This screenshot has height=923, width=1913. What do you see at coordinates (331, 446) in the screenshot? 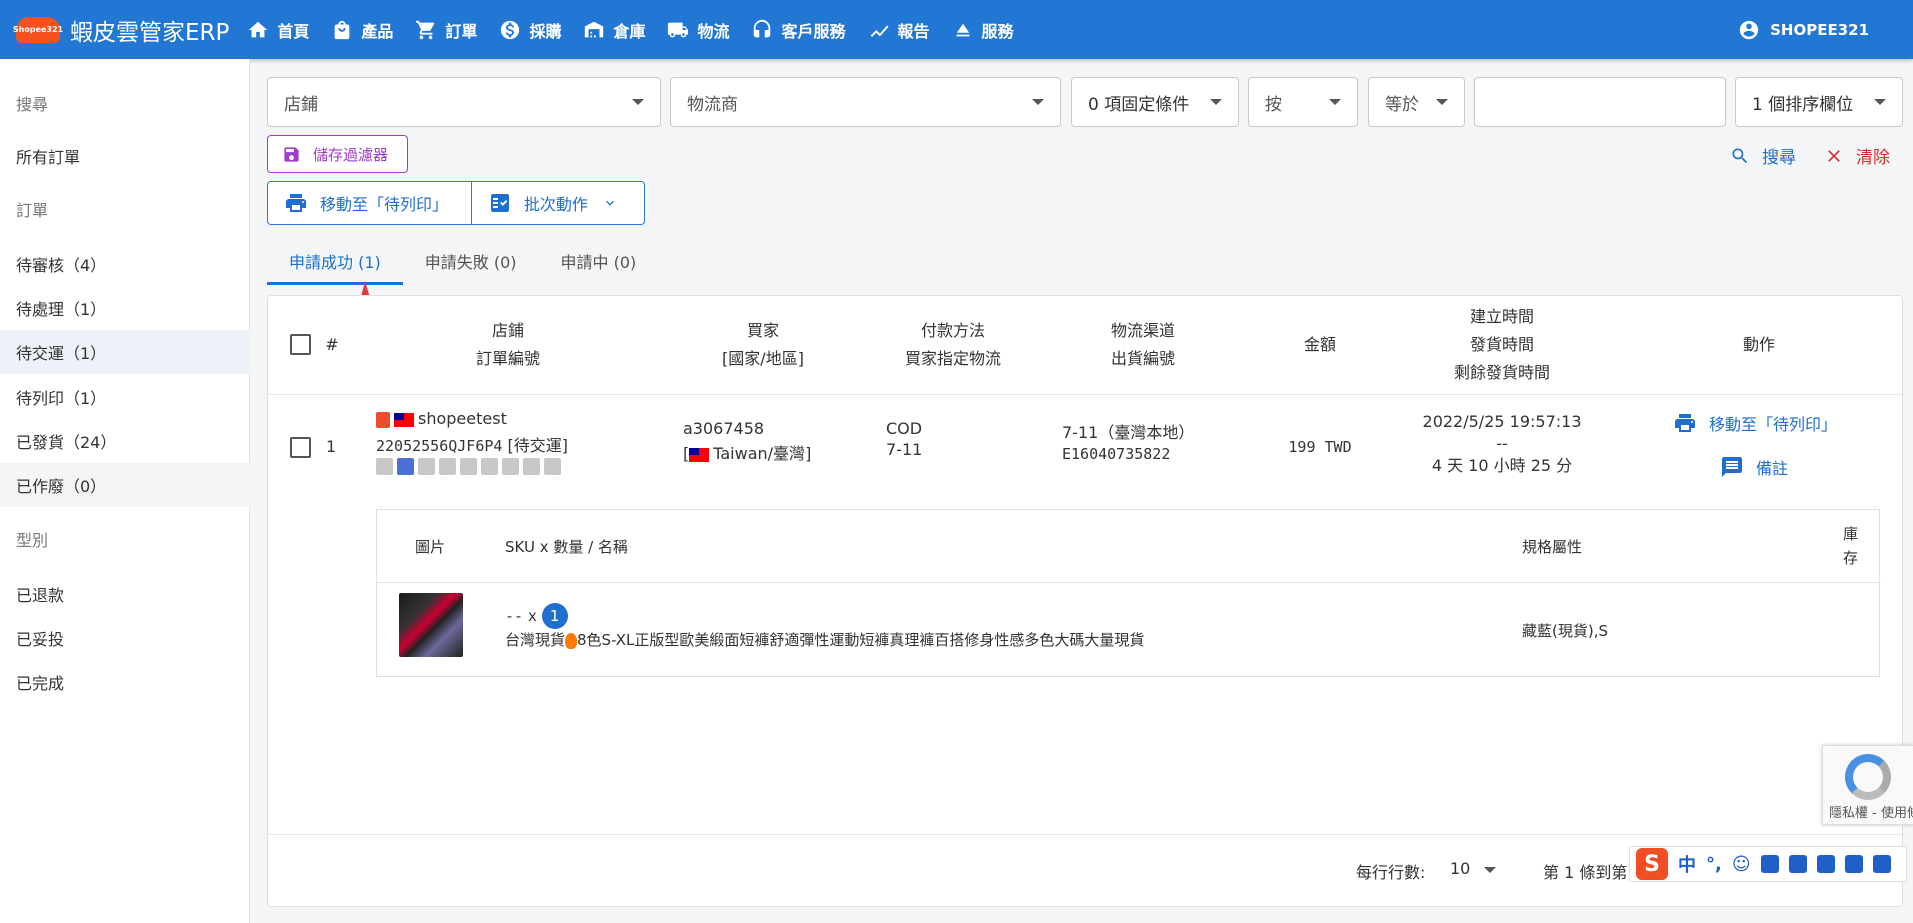
I see `row-index: 1` at bounding box center [331, 446].